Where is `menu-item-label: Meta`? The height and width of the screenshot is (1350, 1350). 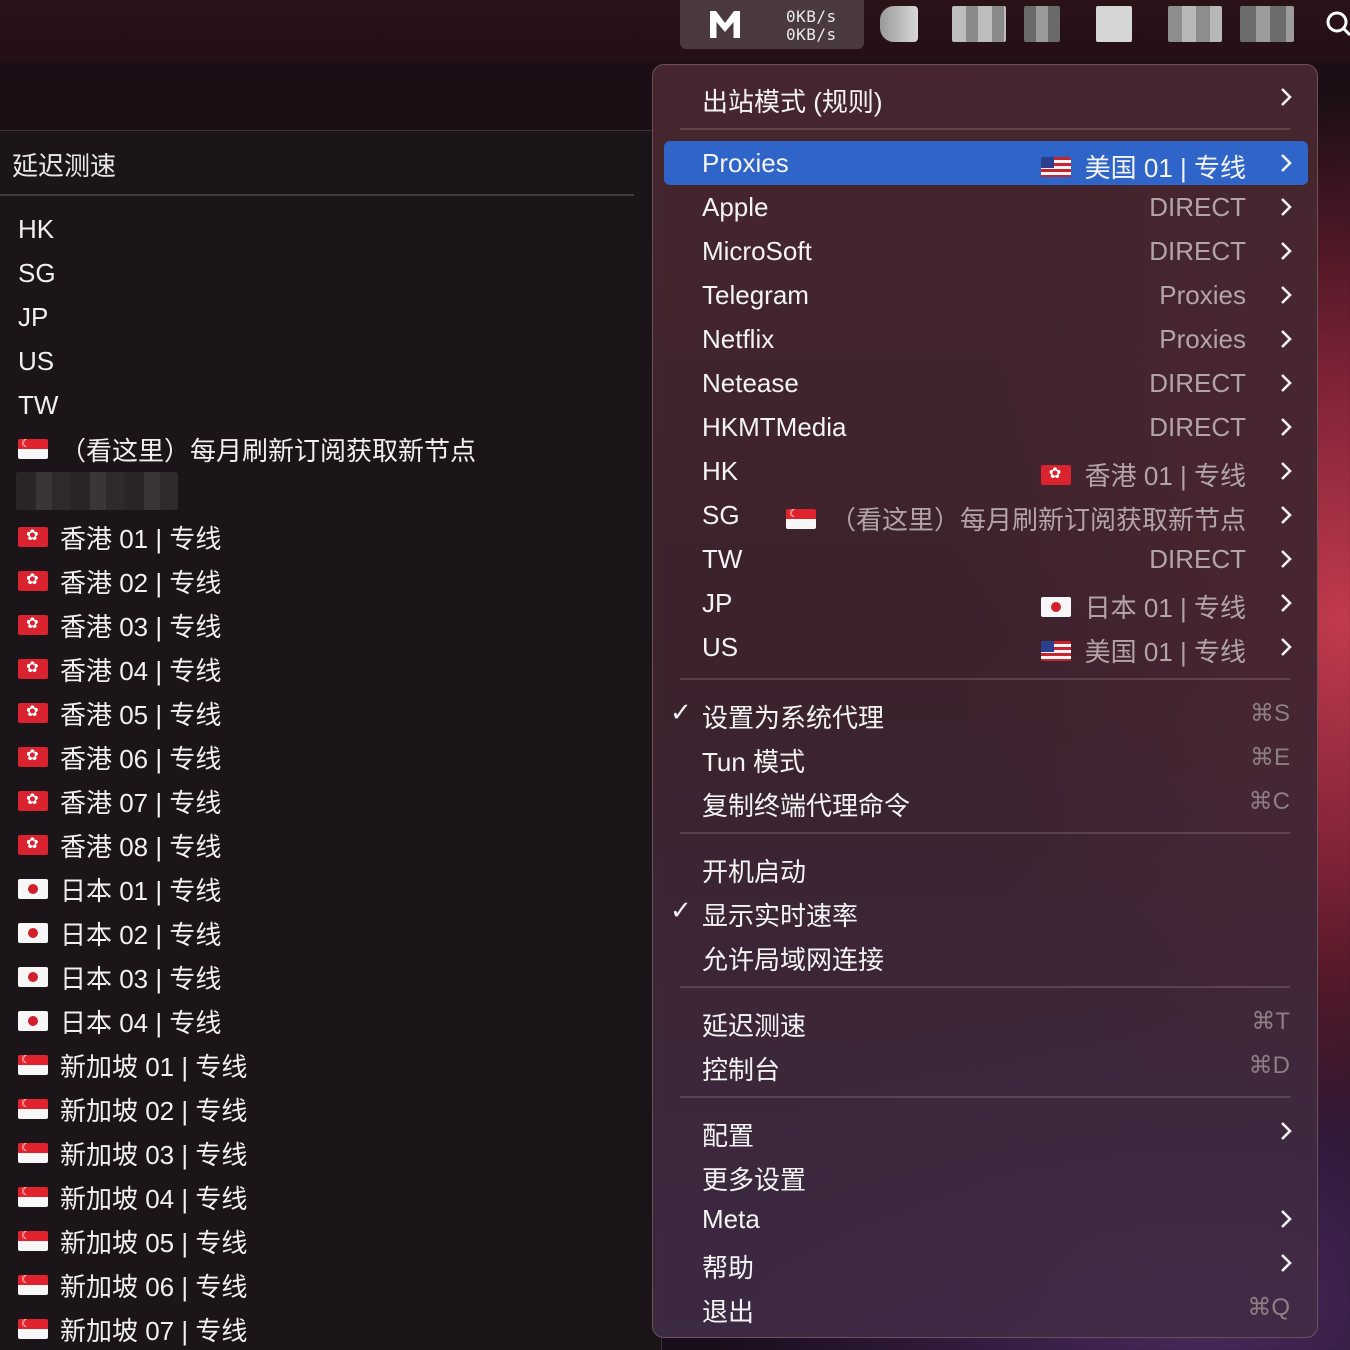 menu-item-label: Meta is located at coordinates (731, 1219).